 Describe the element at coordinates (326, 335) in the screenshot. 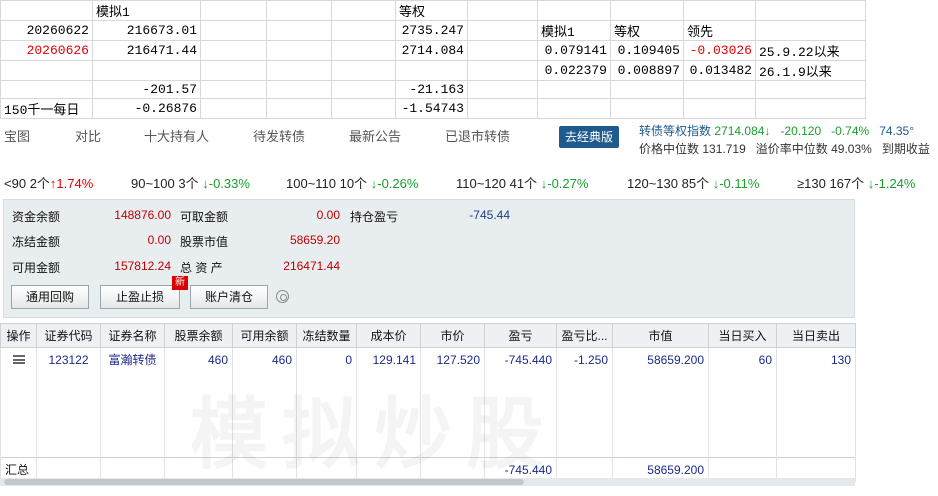

I see `col-header: 冻结数量` at that location.